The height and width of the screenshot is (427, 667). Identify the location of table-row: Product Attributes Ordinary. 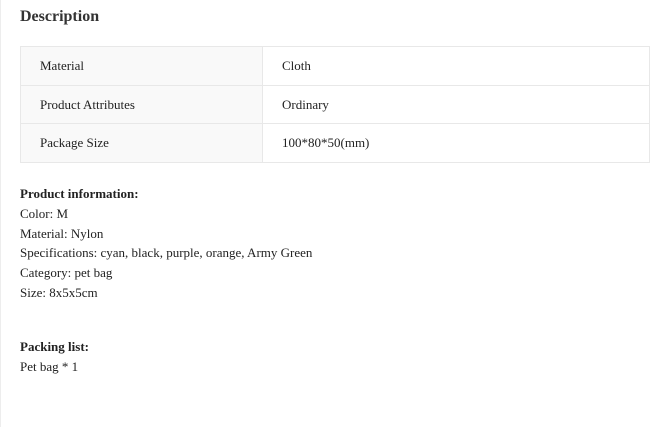
(335, 104).